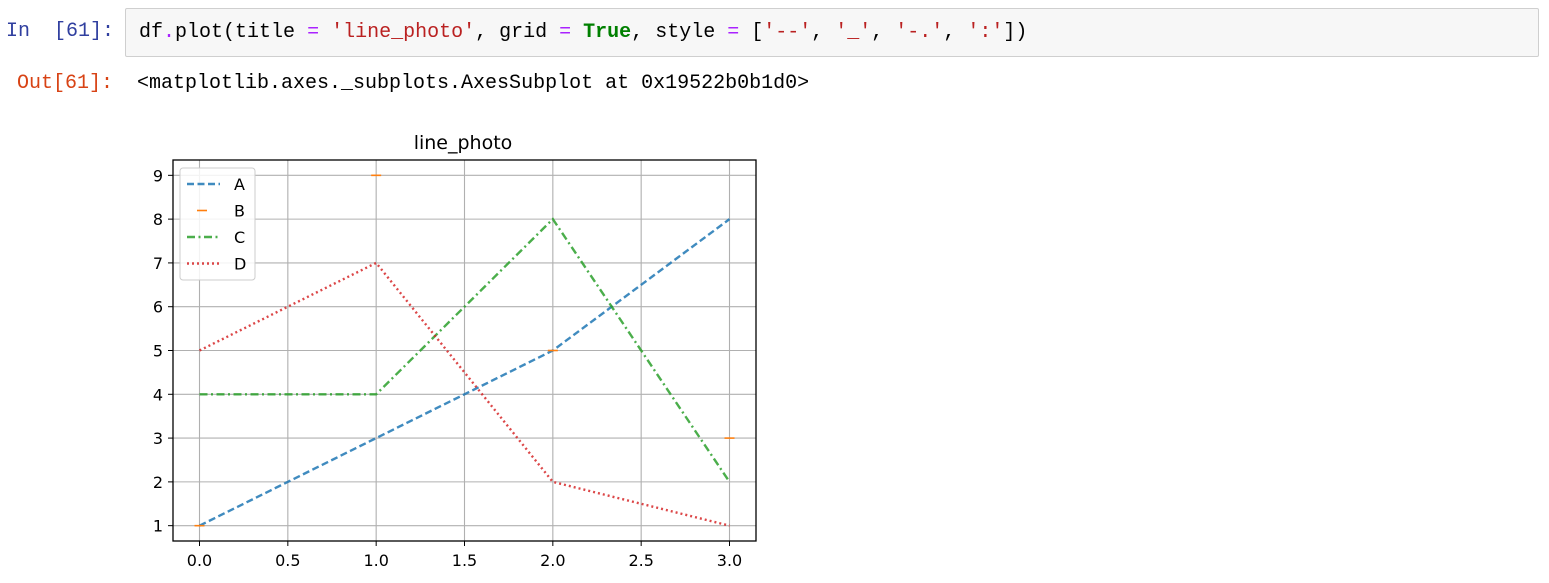 The height and width of the screenshot is (583, 1549). I want to click on legend-label: A, so click(239, 184).